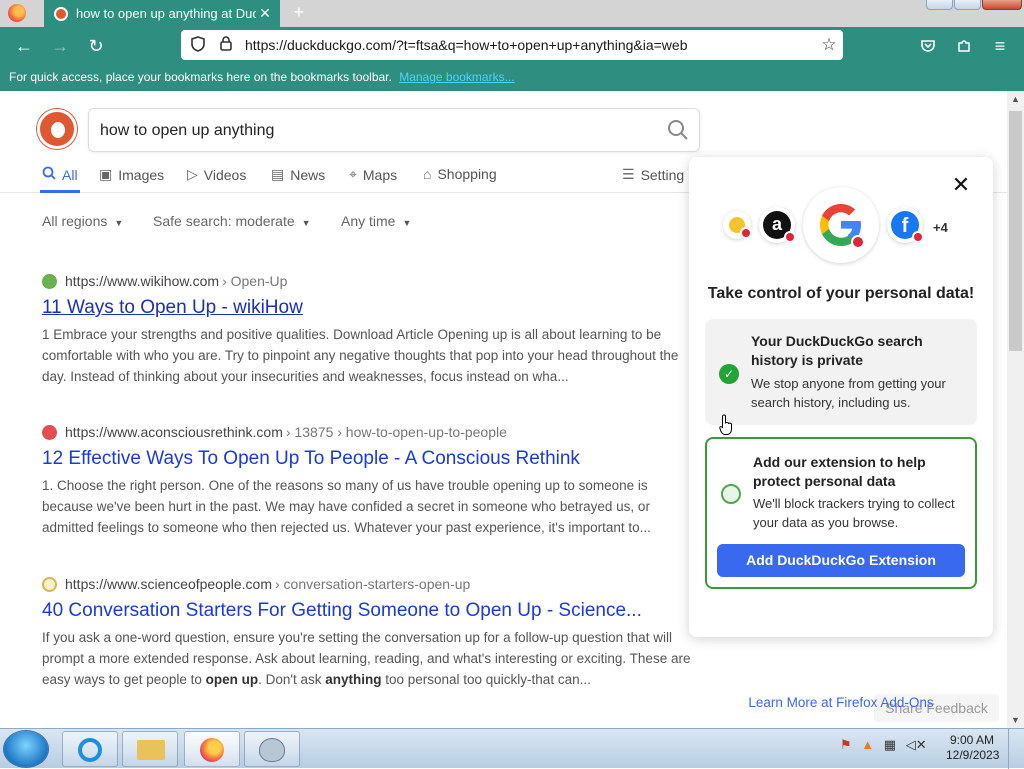 The height and width of the screenshot is (769, 1024). What do you see at coordinates (841, 702) in the screenshot?
I see `learn-more-link: Learn More at Firefox Add-Ons` at bounding box center [841, 702].